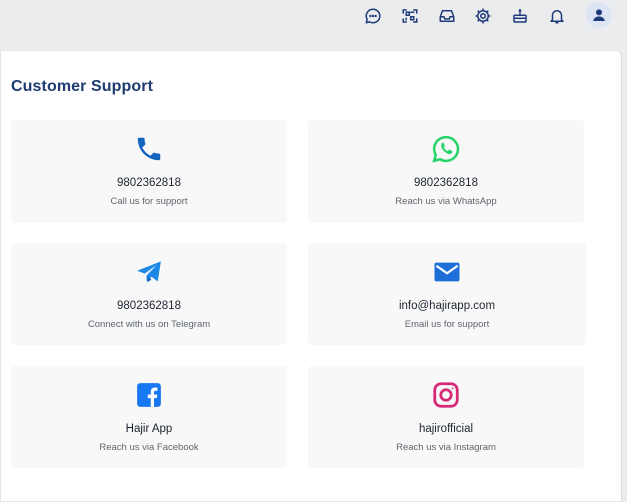 Image resolution: width=627 pixels, height=502 pixels. Describe the element at coordinates (410, 16) in the screenshot. I see `qr-scan-icon` at that location.